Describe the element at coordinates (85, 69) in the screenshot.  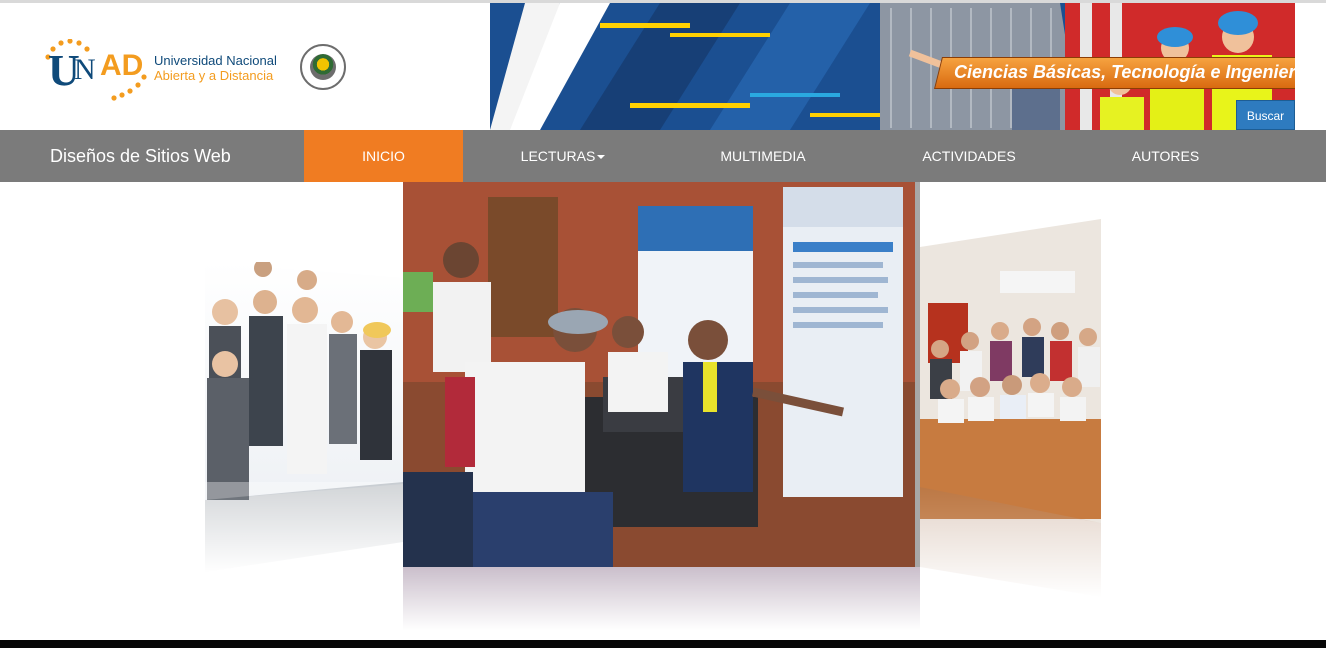
I see `logo-letter-n: N` at that location.